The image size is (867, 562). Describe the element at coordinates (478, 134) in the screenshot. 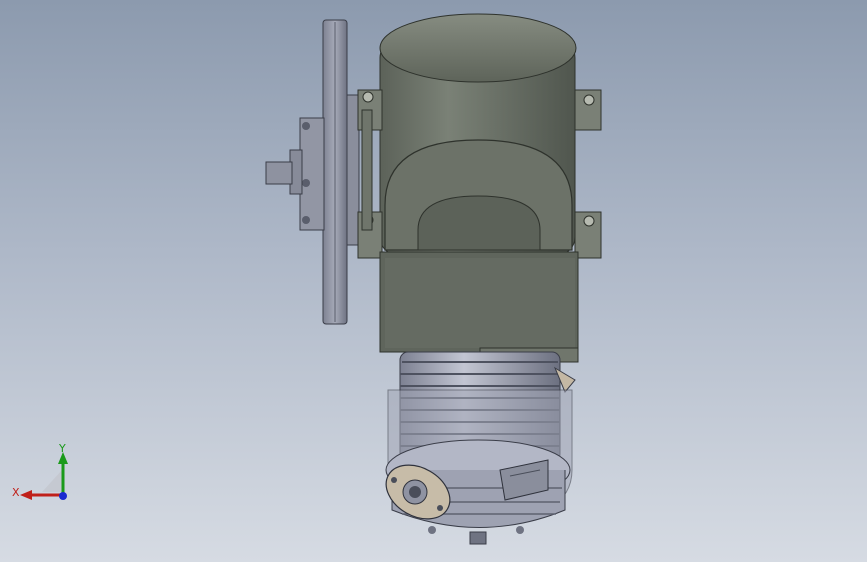

I see `fuel-tank` at that location.